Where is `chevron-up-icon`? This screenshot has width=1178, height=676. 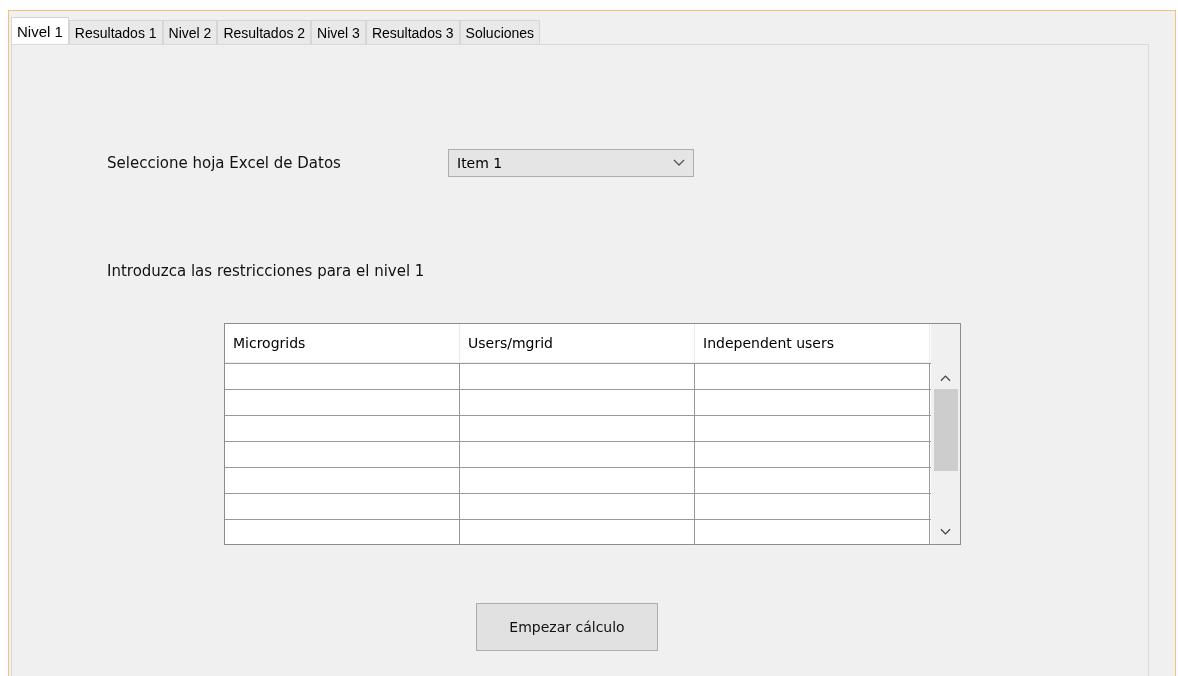
chevron-up-icon is located at coordinates (945, 378).